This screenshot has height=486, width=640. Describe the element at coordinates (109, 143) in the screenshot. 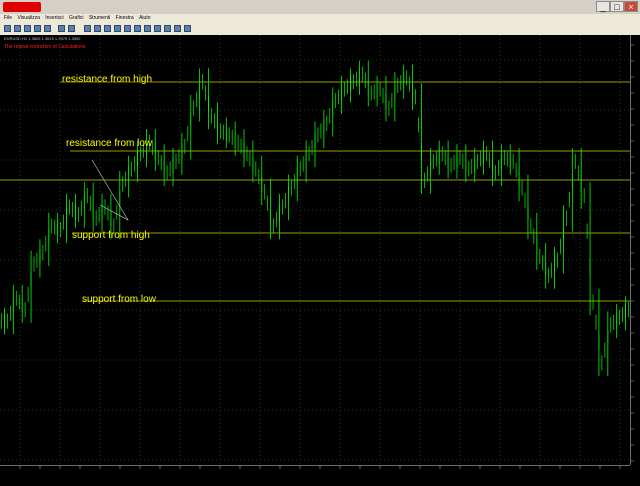

I see `label-resistance-from-low: resistance from low` at that location.